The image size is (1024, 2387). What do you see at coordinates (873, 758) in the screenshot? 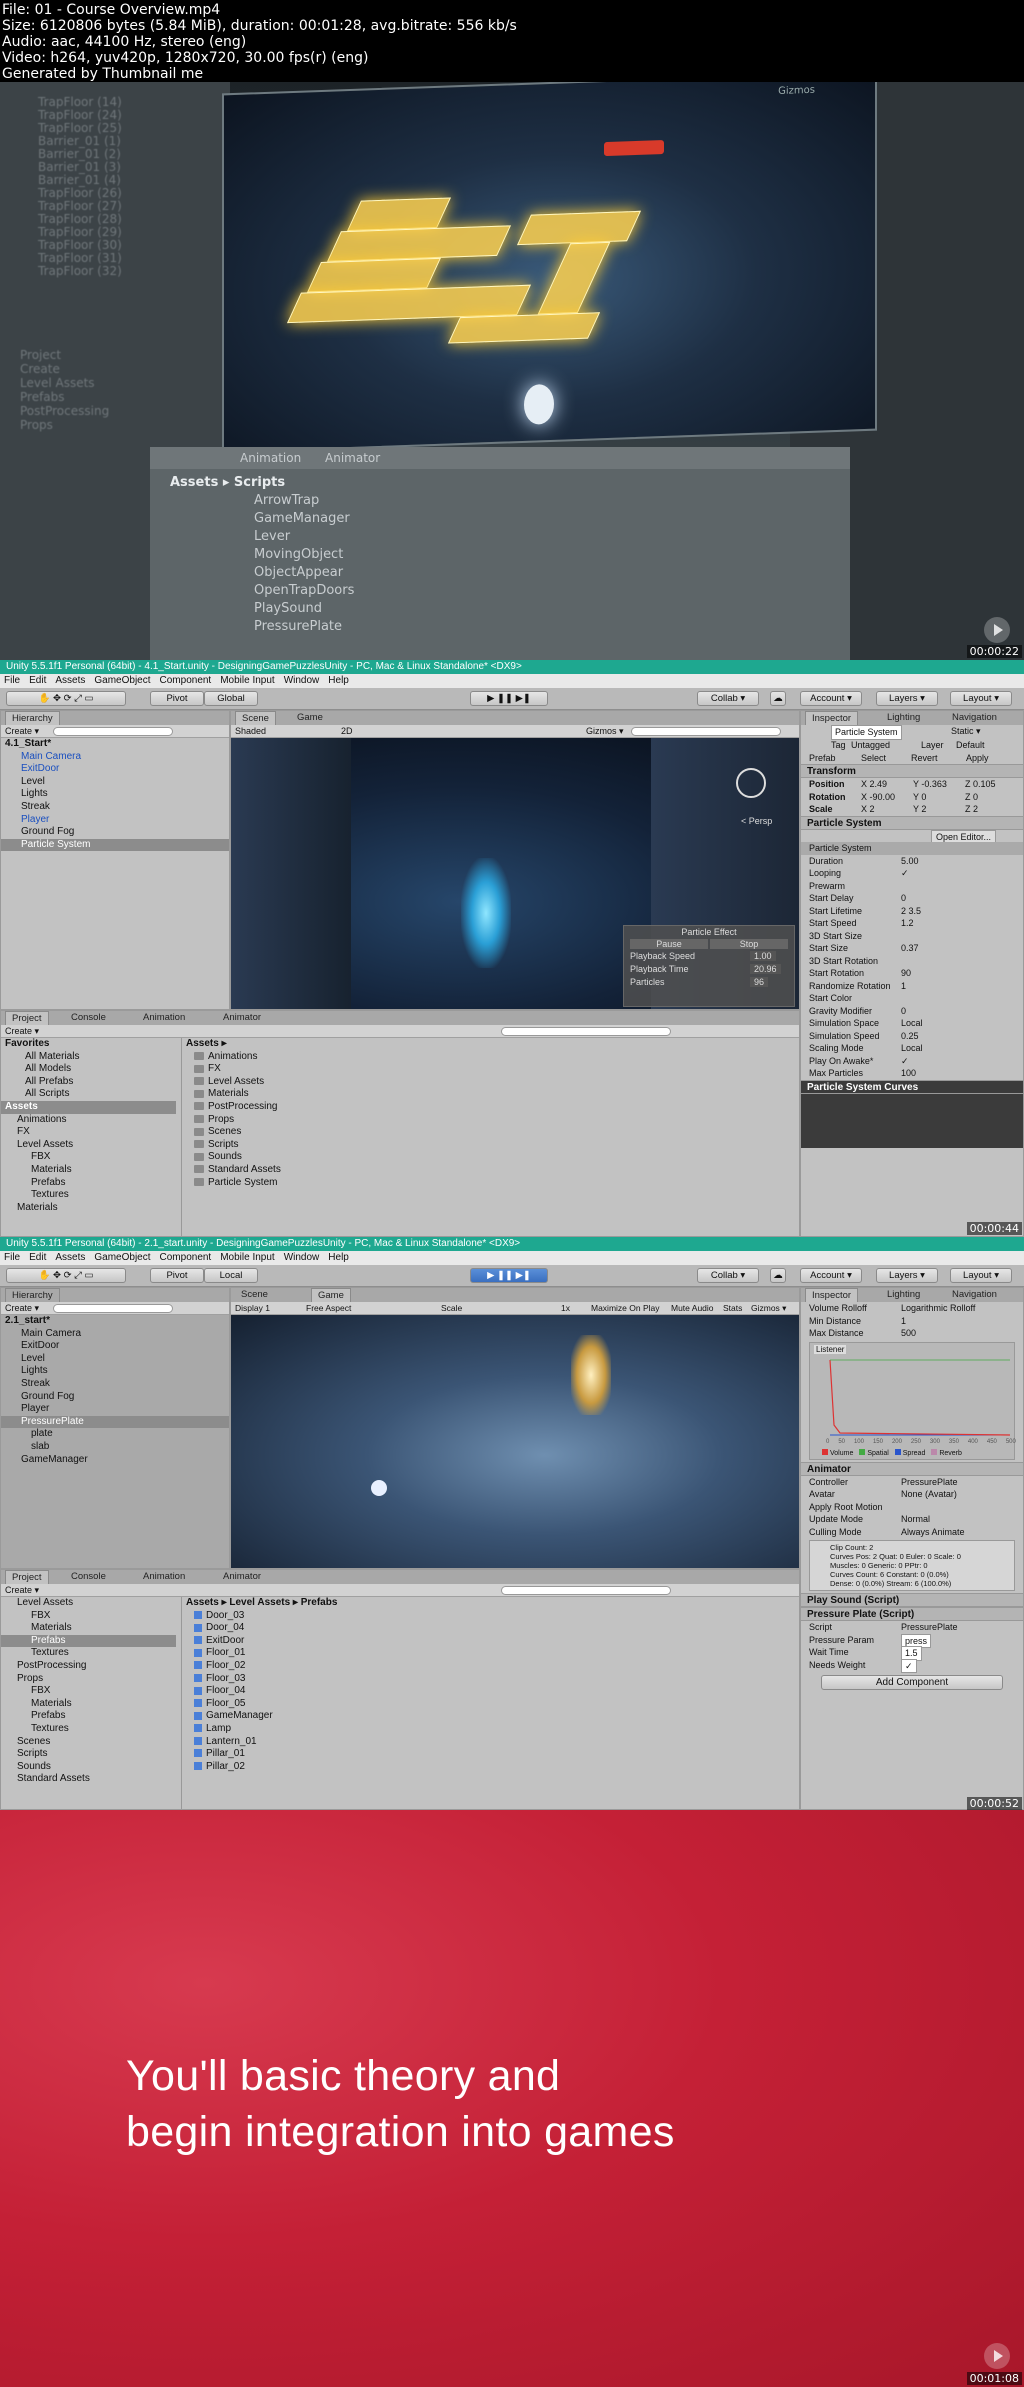
I see `prefab-select-button: Select` at bounding box center [873, 758].